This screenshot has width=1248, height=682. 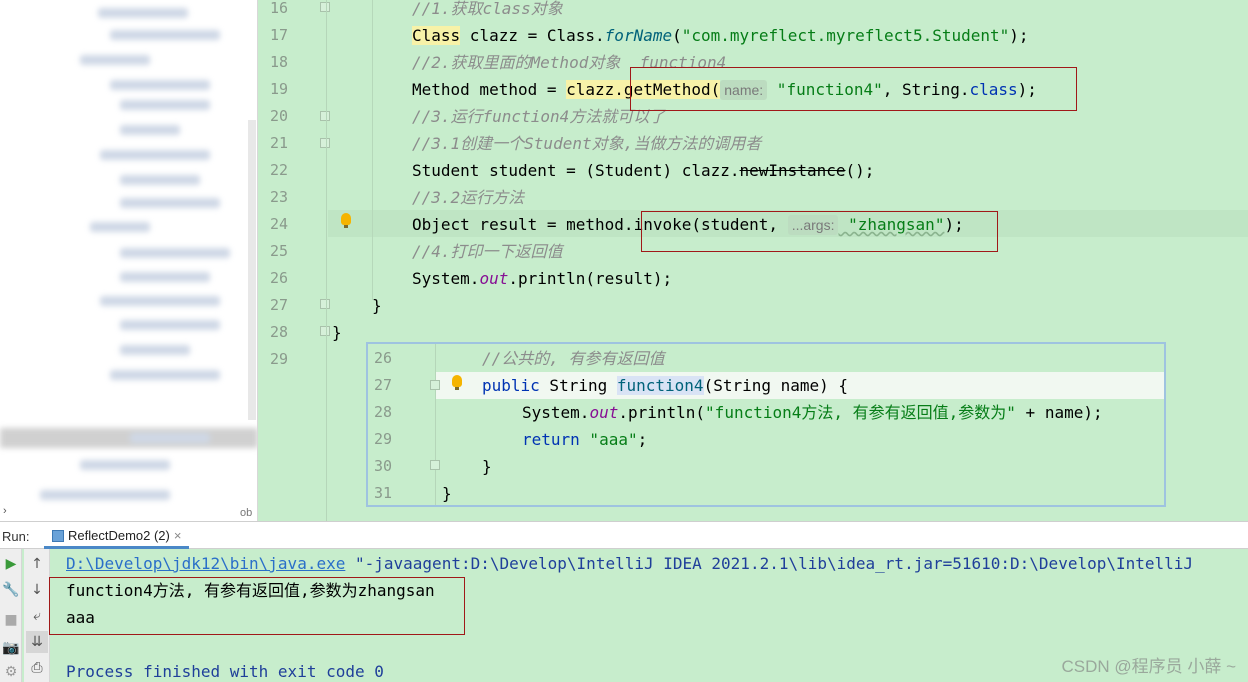 I want to click on run-toolbar-primary: ▶ 🔧 ■ 📷 ⚙, so click(x=11, y=615).